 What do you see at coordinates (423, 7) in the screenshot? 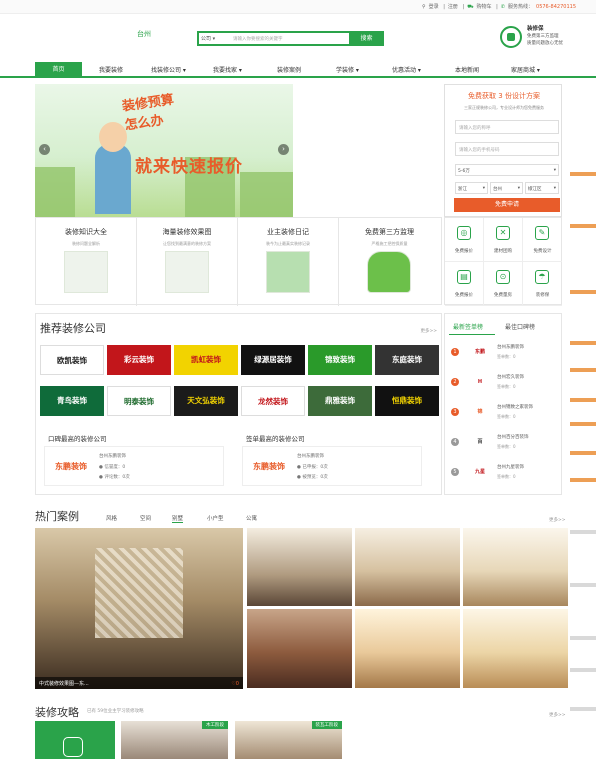
I see `user-icon: ⚲` at bounding box center [423, 7].